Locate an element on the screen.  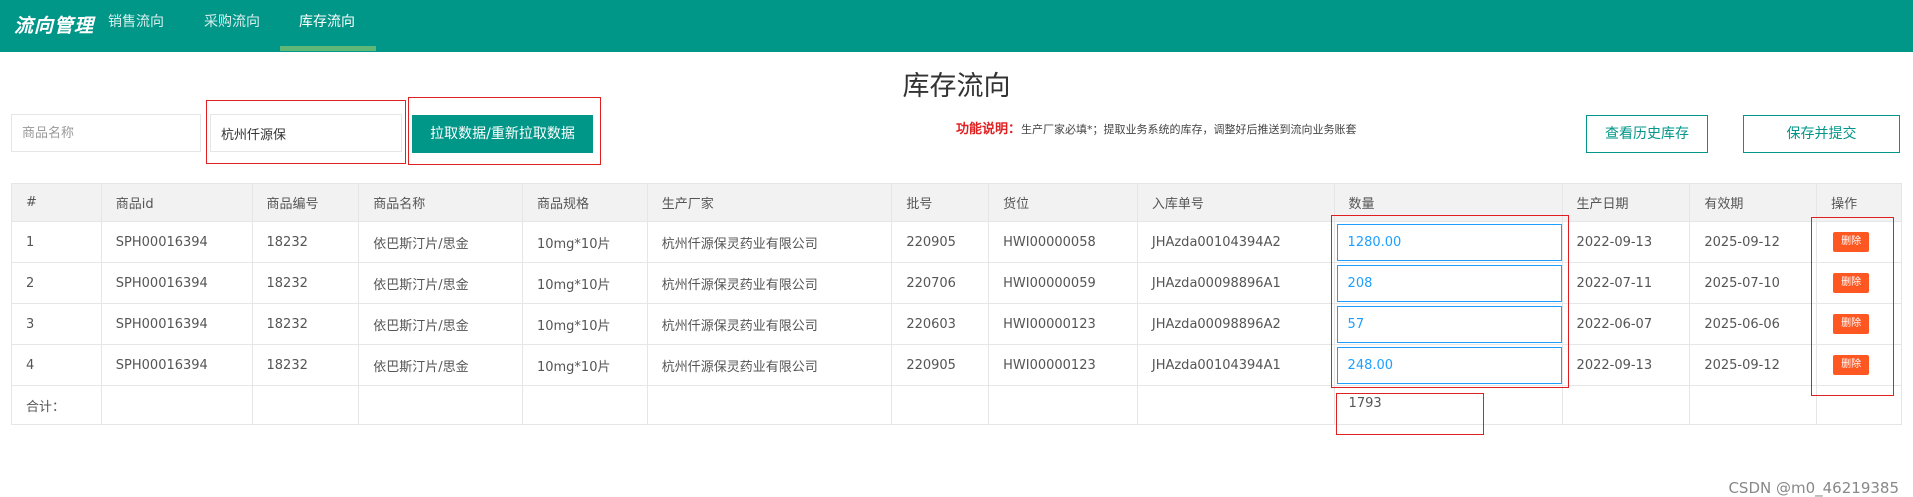
save-submit-button: 保存并提交 is located at coordinates (1821, 134).